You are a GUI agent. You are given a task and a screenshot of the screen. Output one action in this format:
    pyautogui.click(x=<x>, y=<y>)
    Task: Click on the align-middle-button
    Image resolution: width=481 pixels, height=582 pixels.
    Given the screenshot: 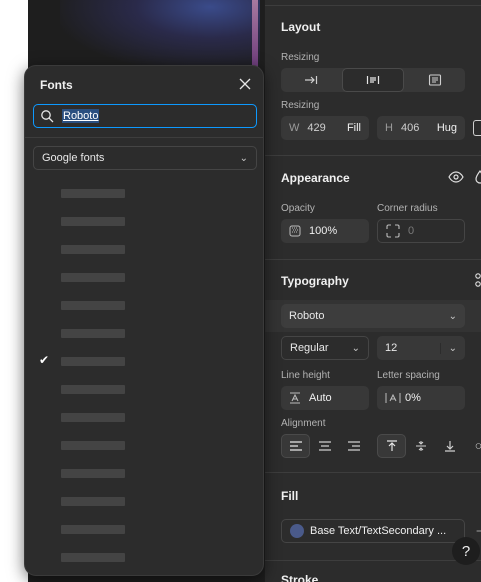 What is the action you would take?
    pyautogui.click(x=420, y=446)
    